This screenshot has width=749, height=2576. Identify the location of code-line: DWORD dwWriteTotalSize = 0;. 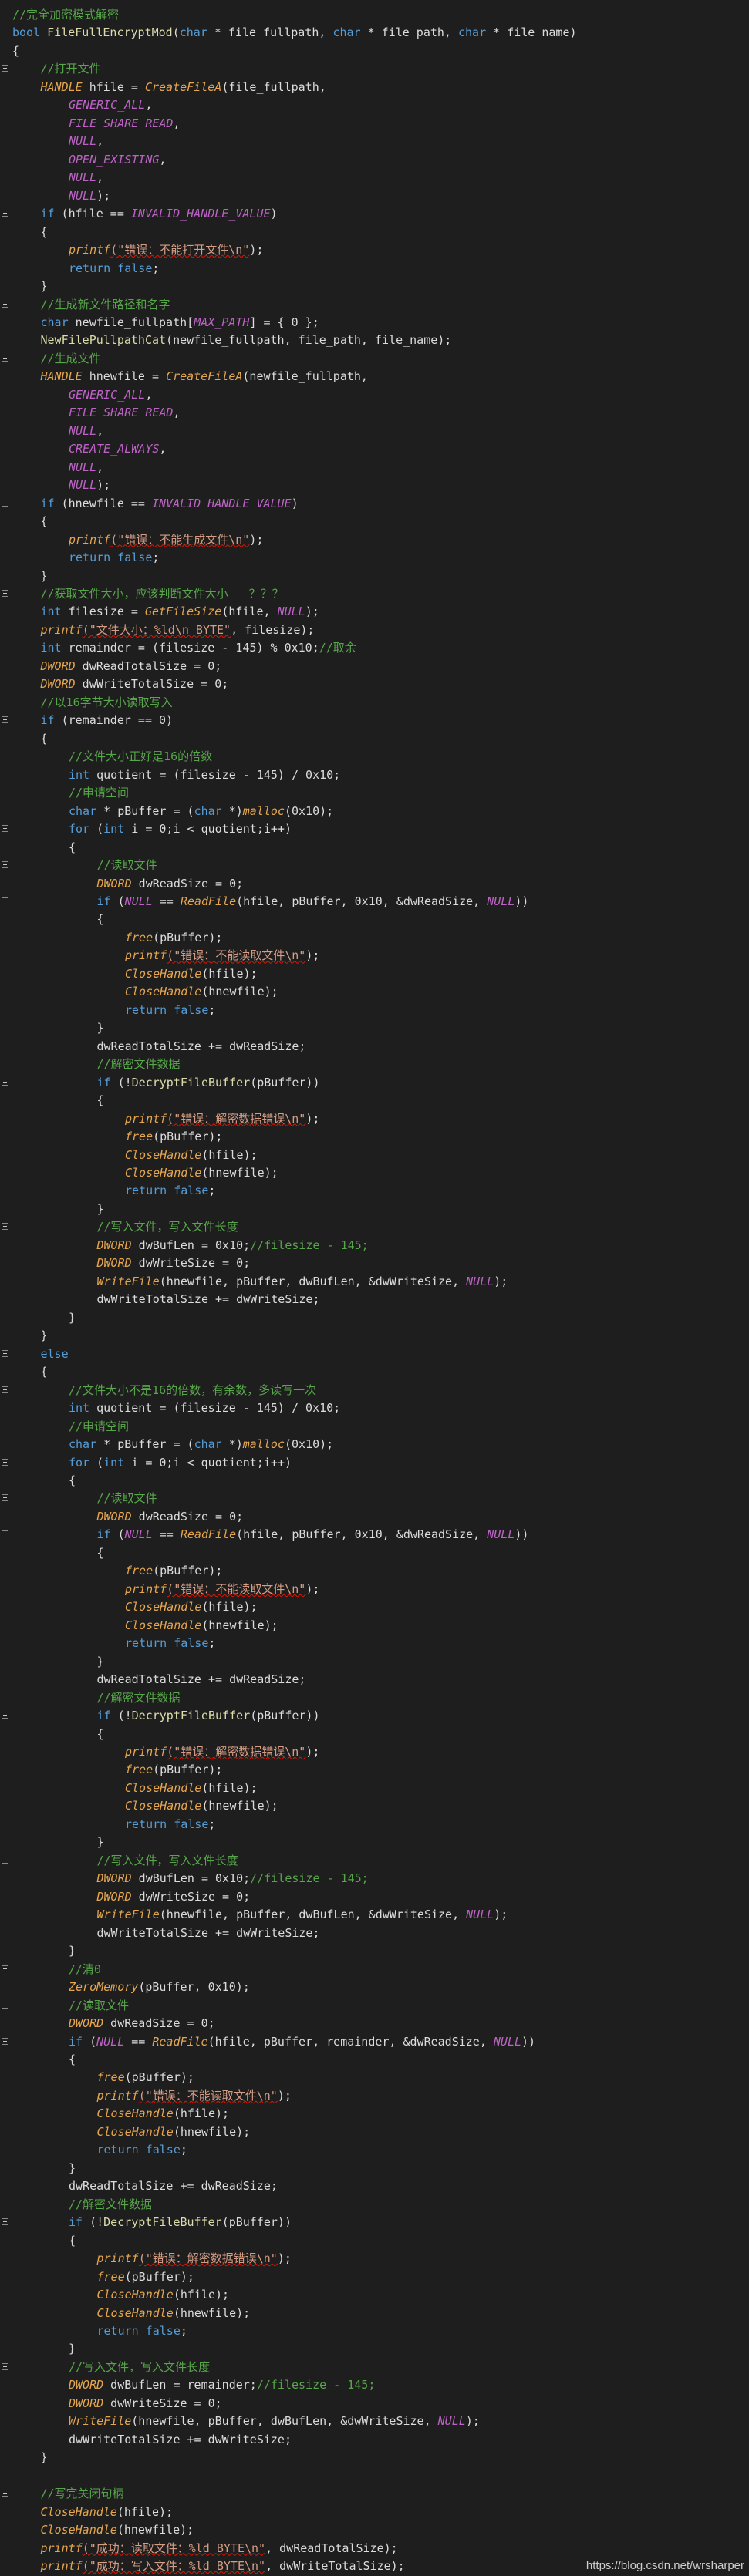
(374, 684).